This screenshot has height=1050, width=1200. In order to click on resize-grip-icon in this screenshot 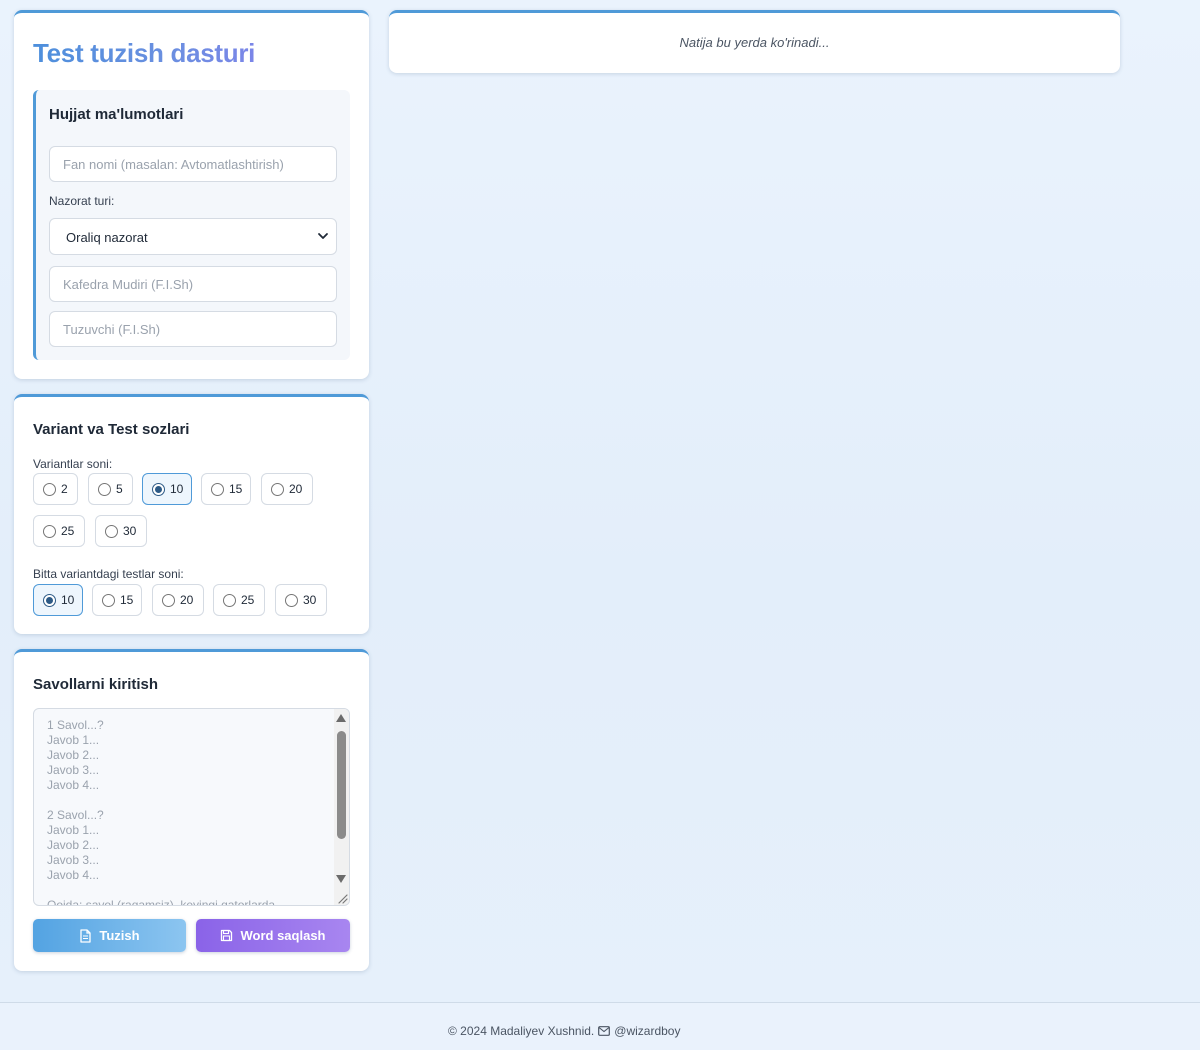, I will do `click(342, 898)`.